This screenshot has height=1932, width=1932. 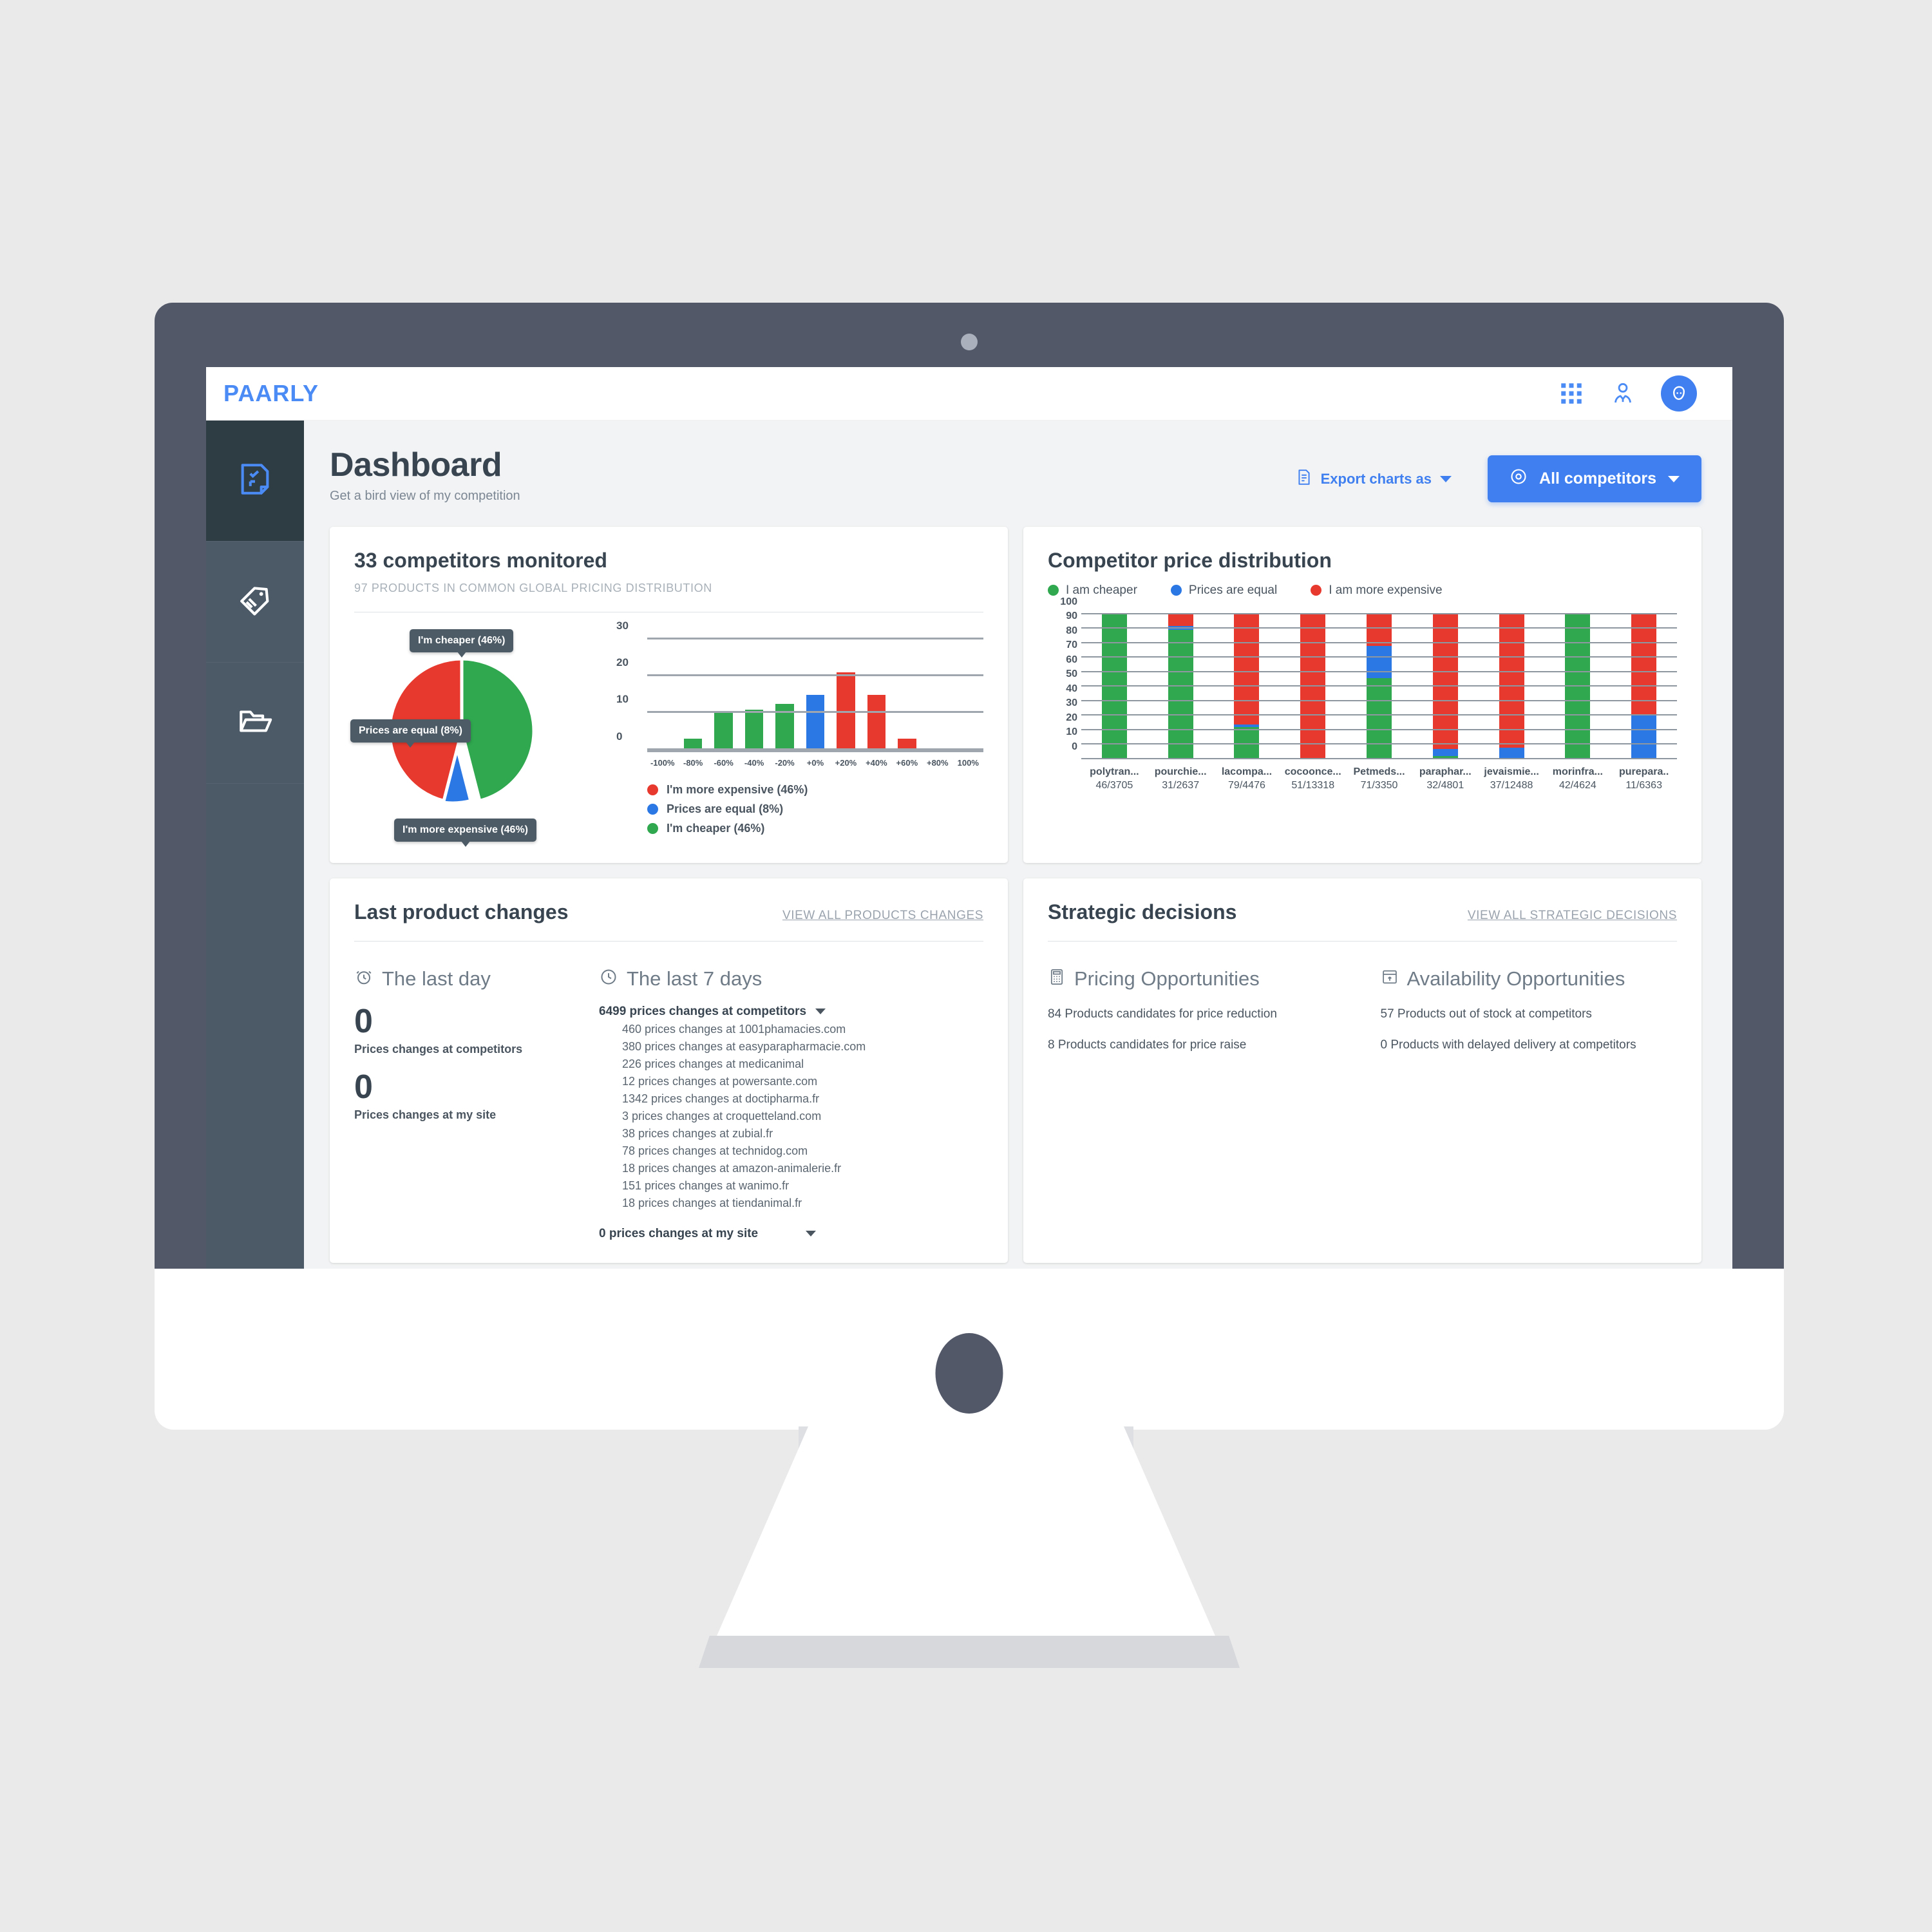 What do you see at coordinates (1597, 479) in the screenshot?
I see `all-competitors-label: All competitors` at bounding box center [1597, 479].